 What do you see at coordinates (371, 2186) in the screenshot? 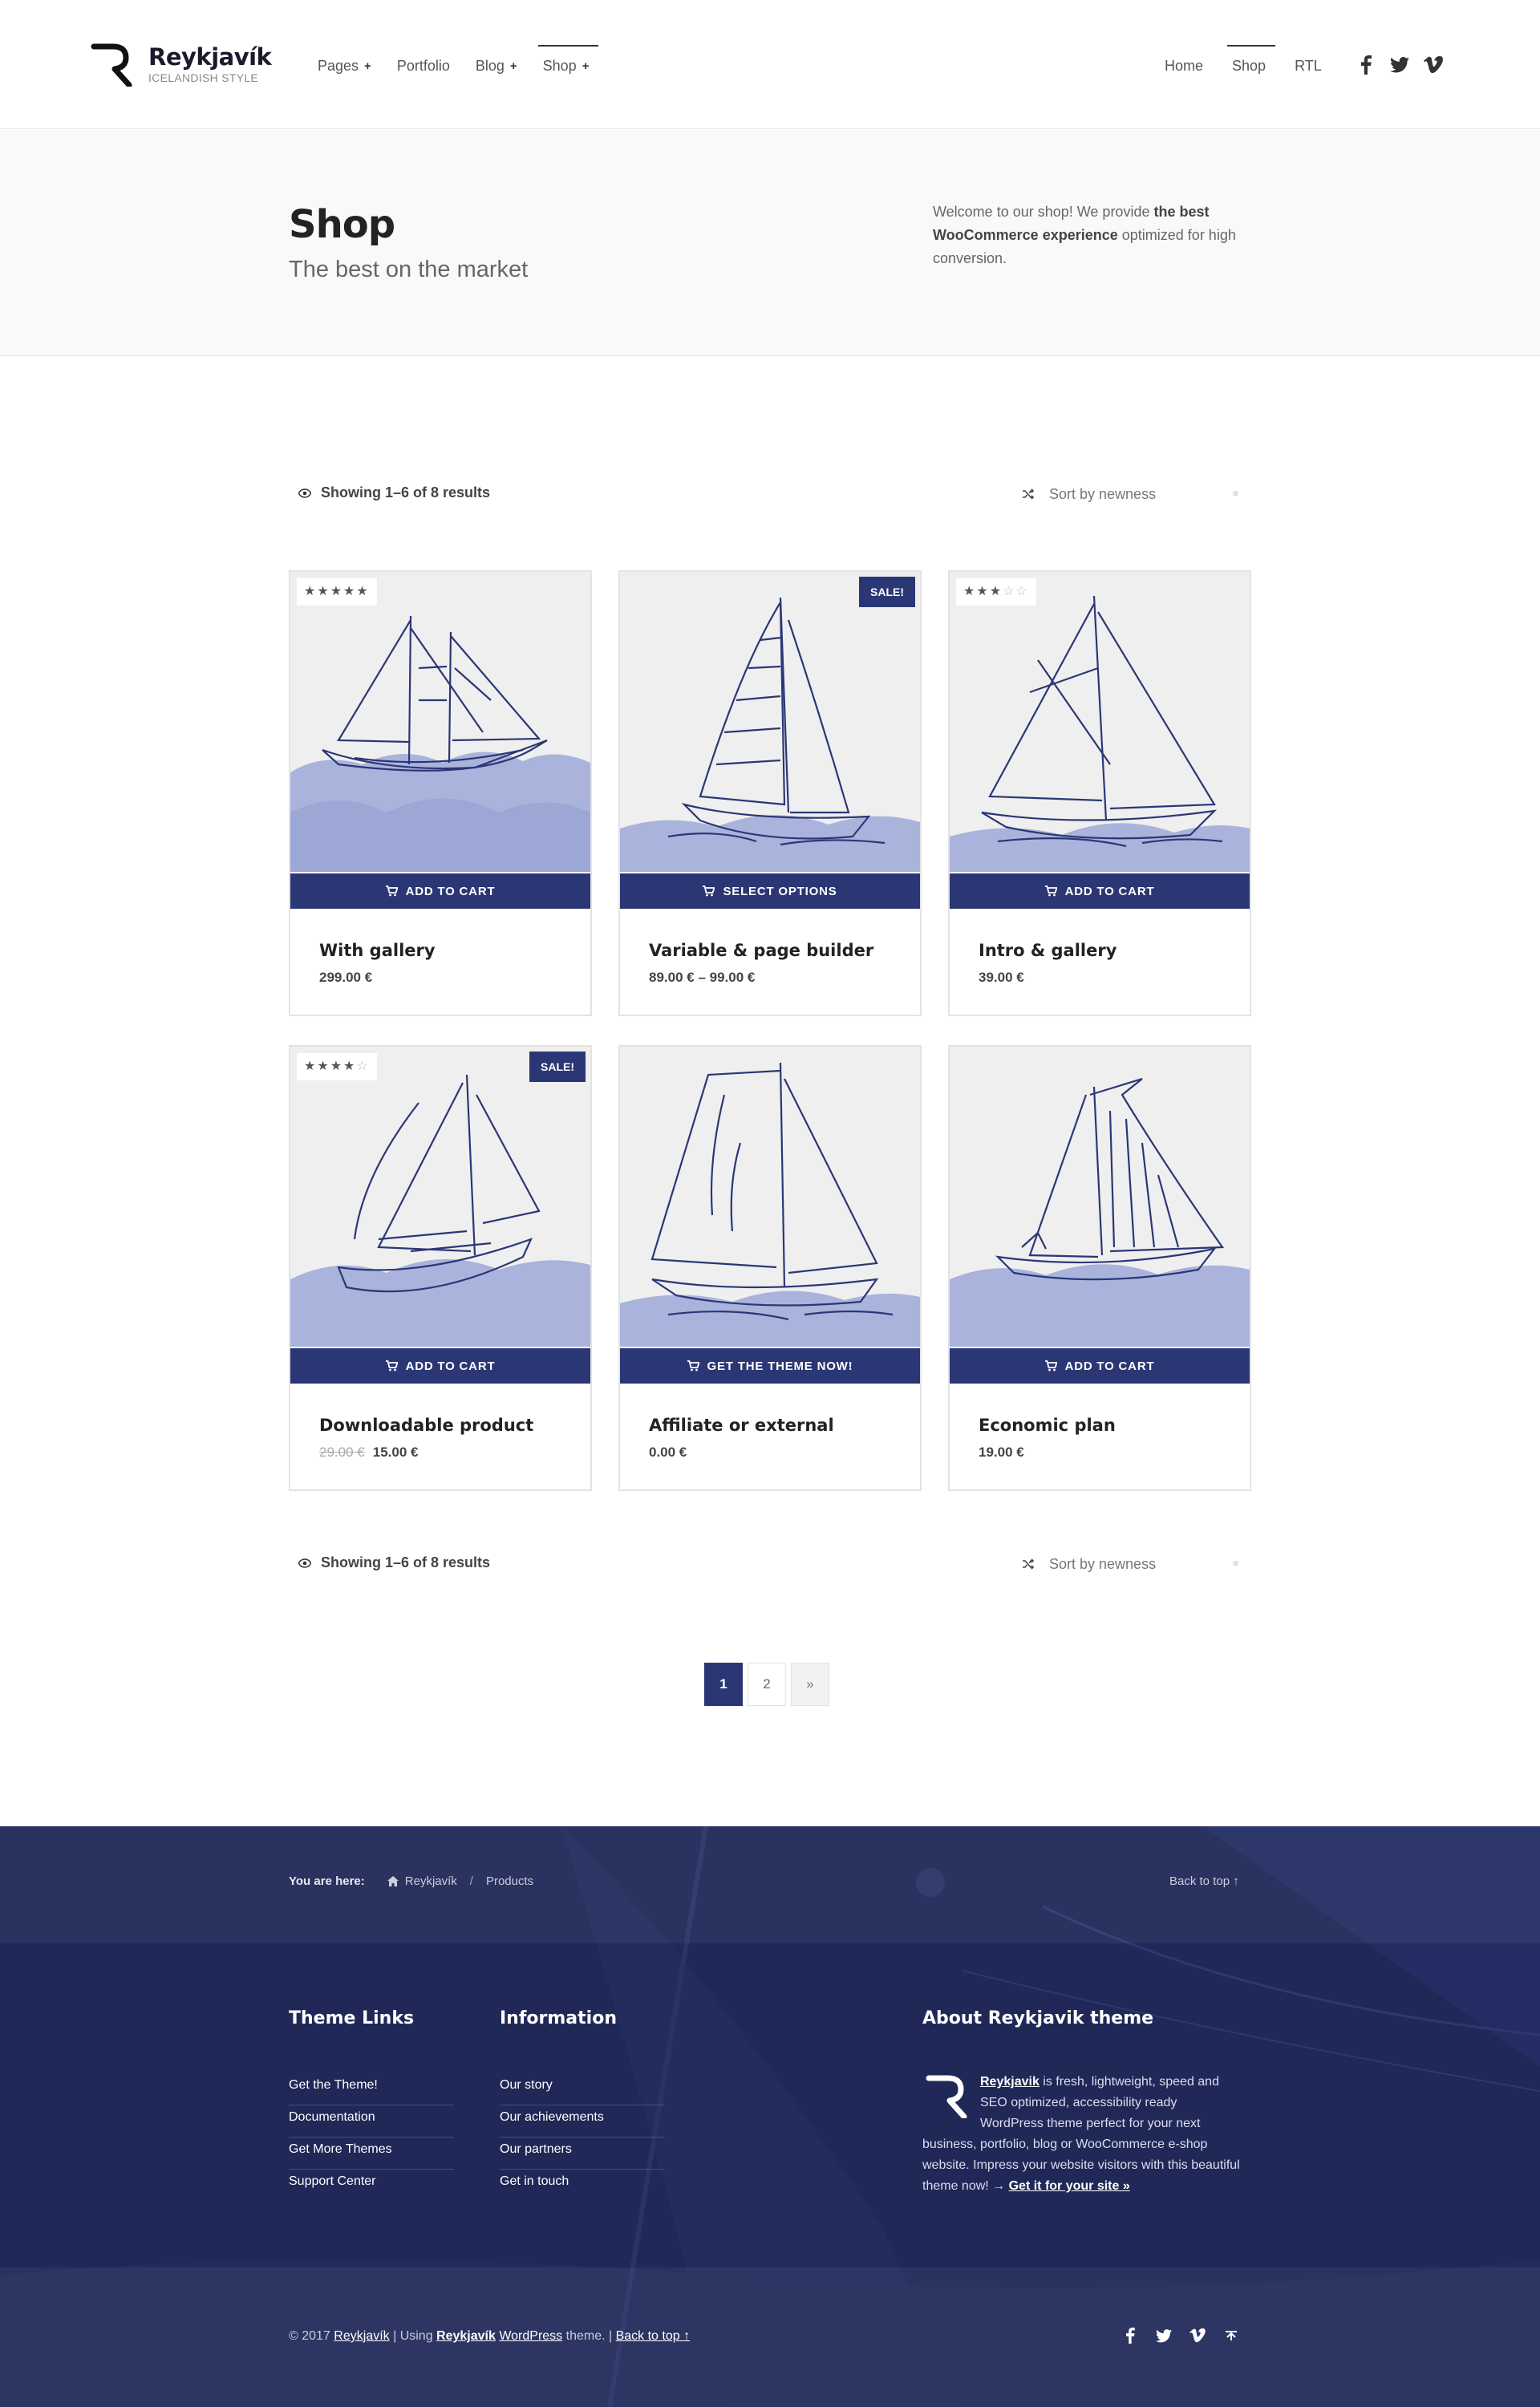
I see `footer-link: Support Center` at bounding box center [371, 2186].